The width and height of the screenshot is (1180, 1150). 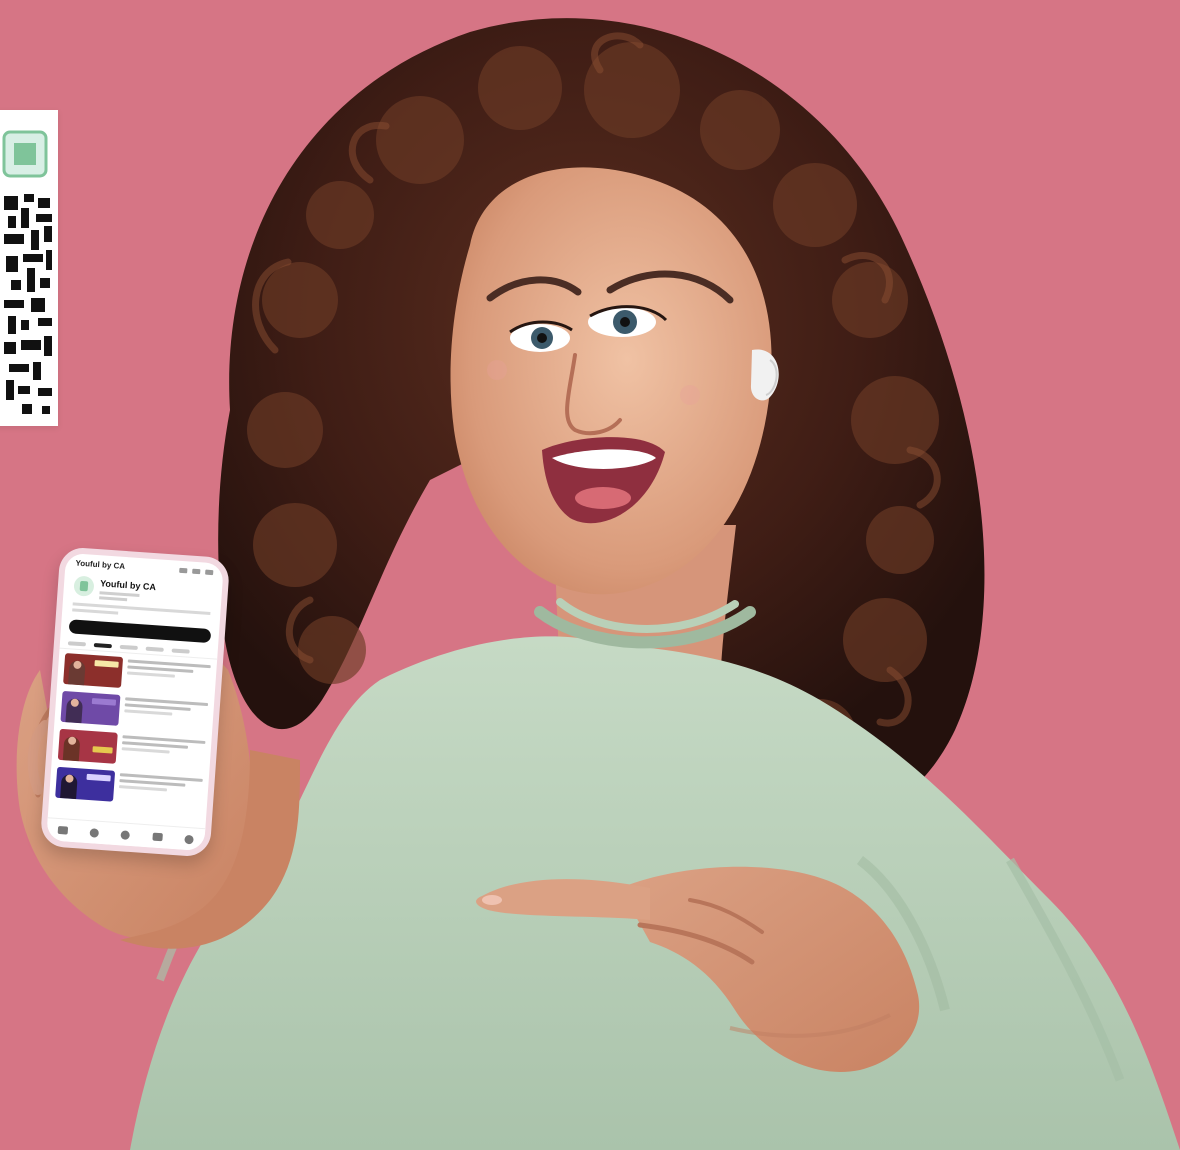 What do you see at coordinates (63, 830) in the screenshot?
I see `home-icon` at bounding box center [63, 830].